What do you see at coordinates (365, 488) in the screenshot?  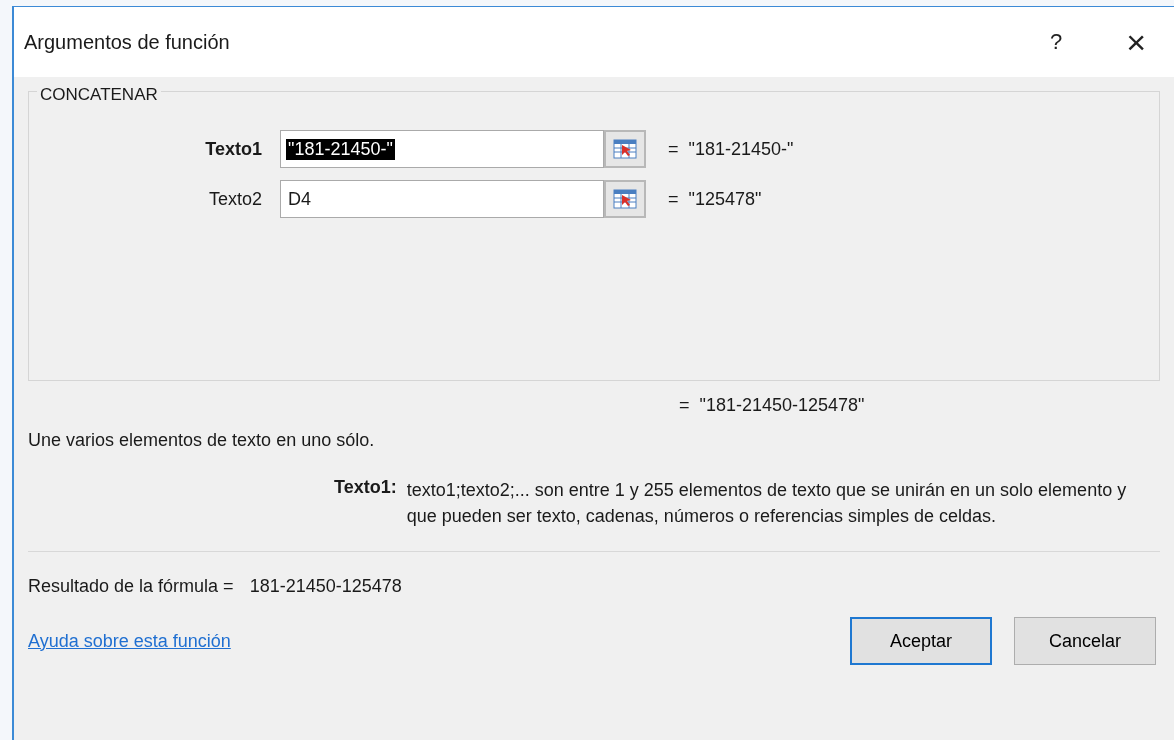 I see `argument-help-label: Texto1:` at bounding box center [365, 488].